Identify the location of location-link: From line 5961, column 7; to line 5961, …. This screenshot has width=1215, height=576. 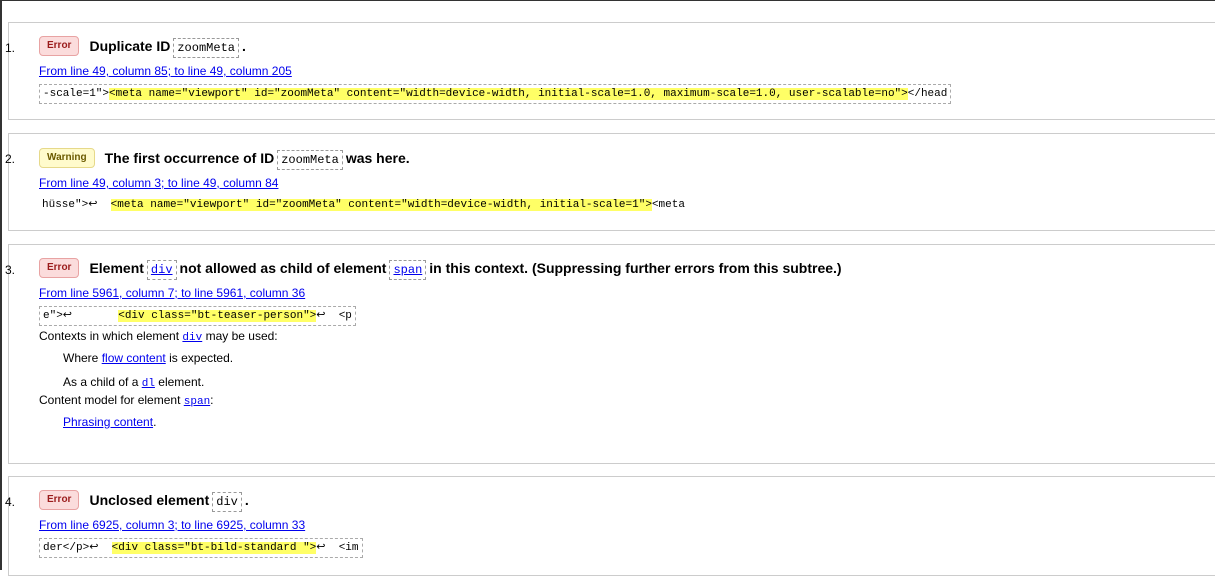
(440, 293).